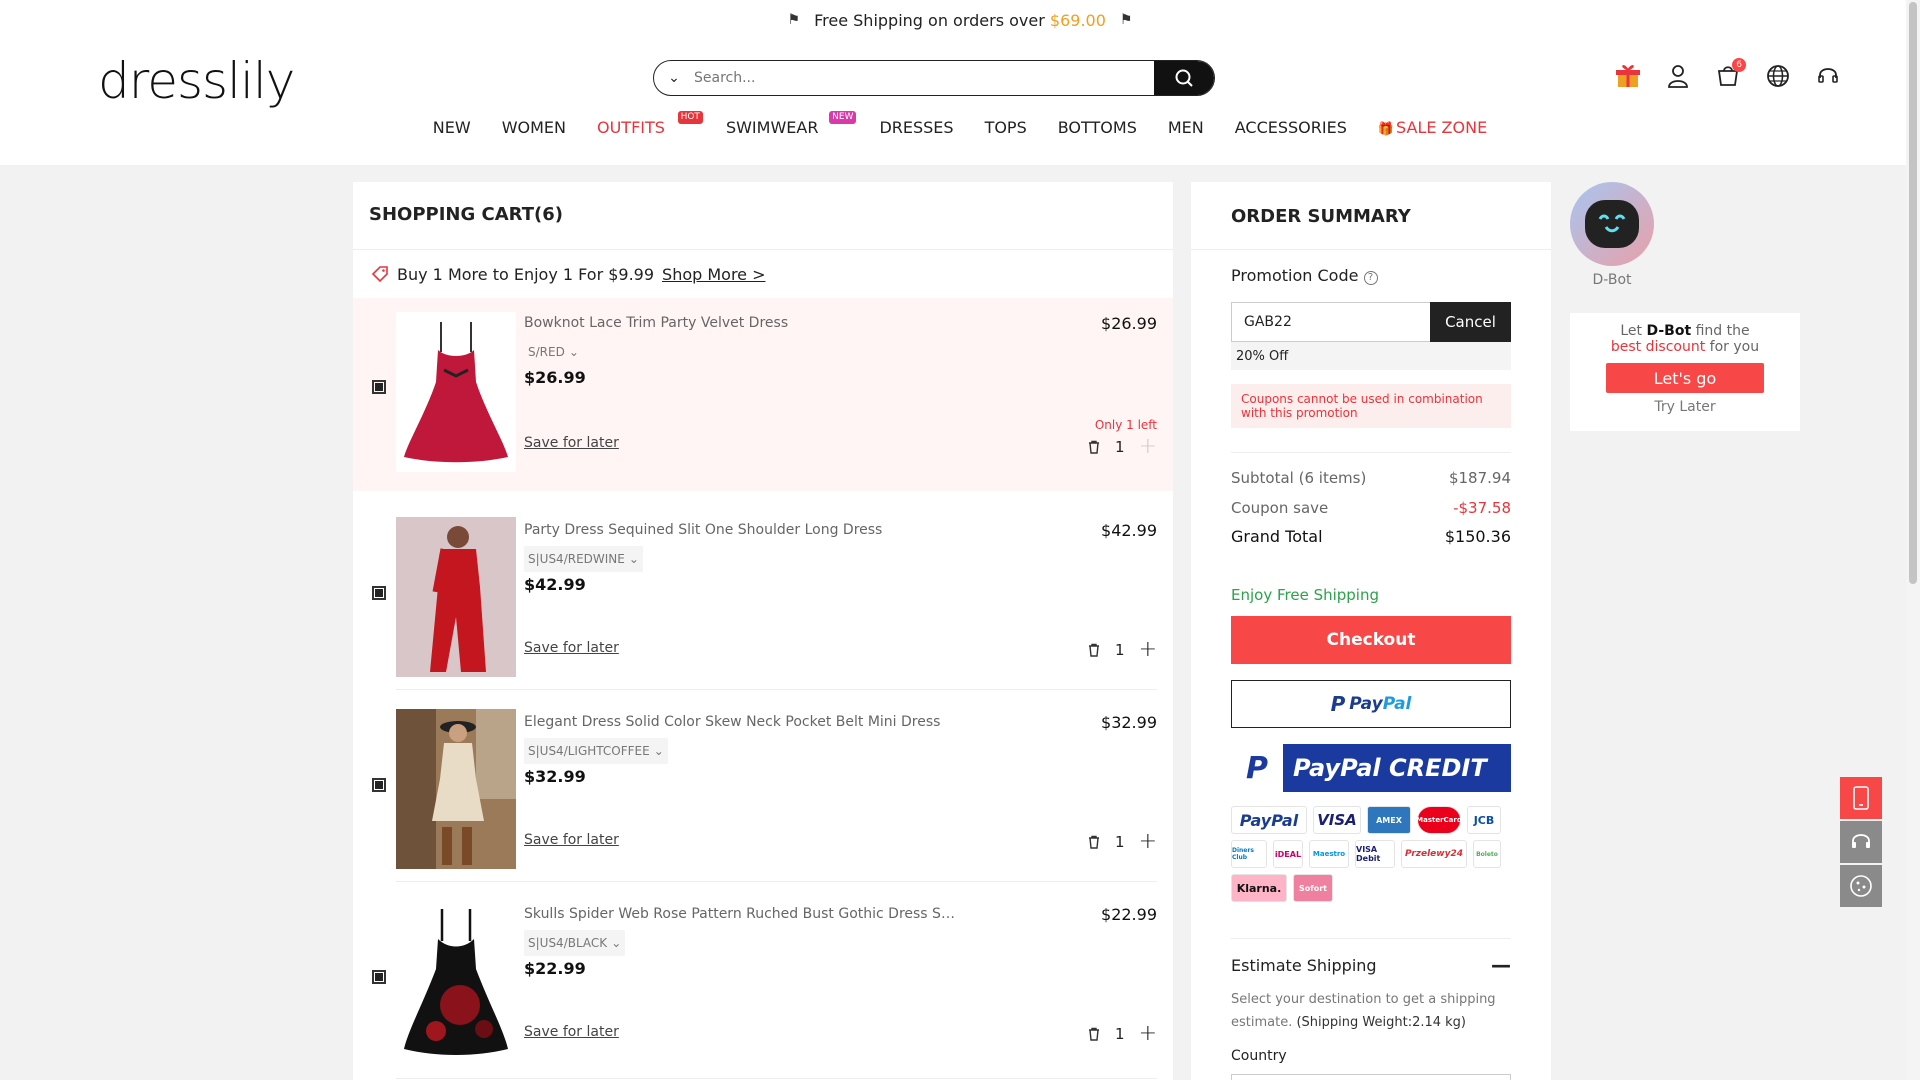  I want to click on quantity-stepper: 1 +, so click(1122, 1033).